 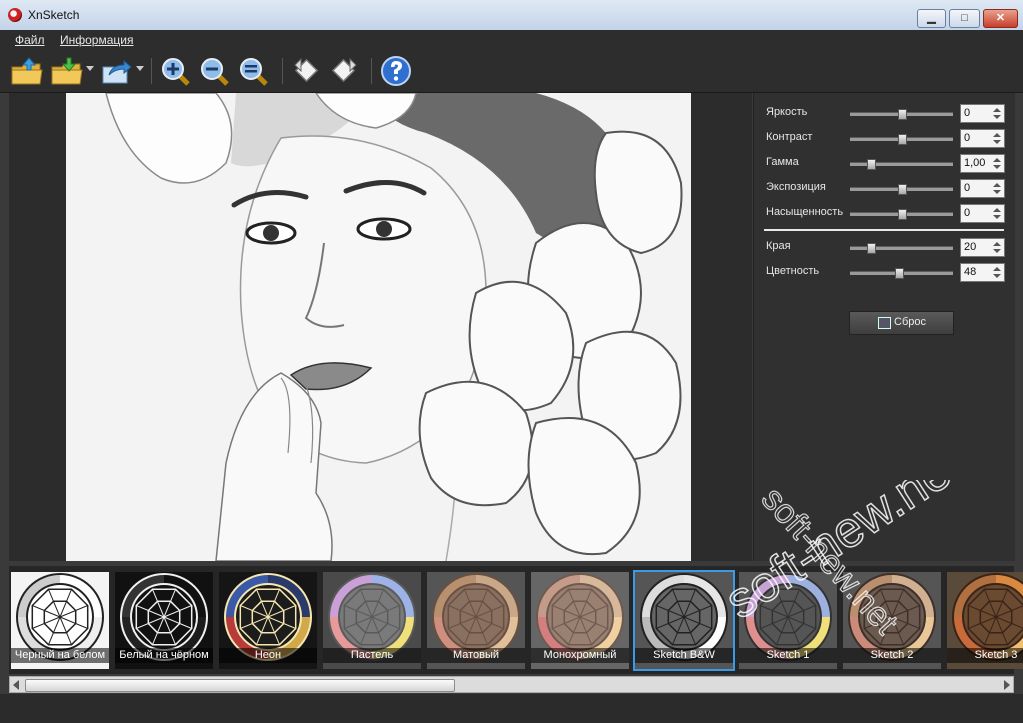 What do you see at coordinates (1000, 18) in the screenshot?
I see `close-button: ✕` at bounding box center [1000, 18].